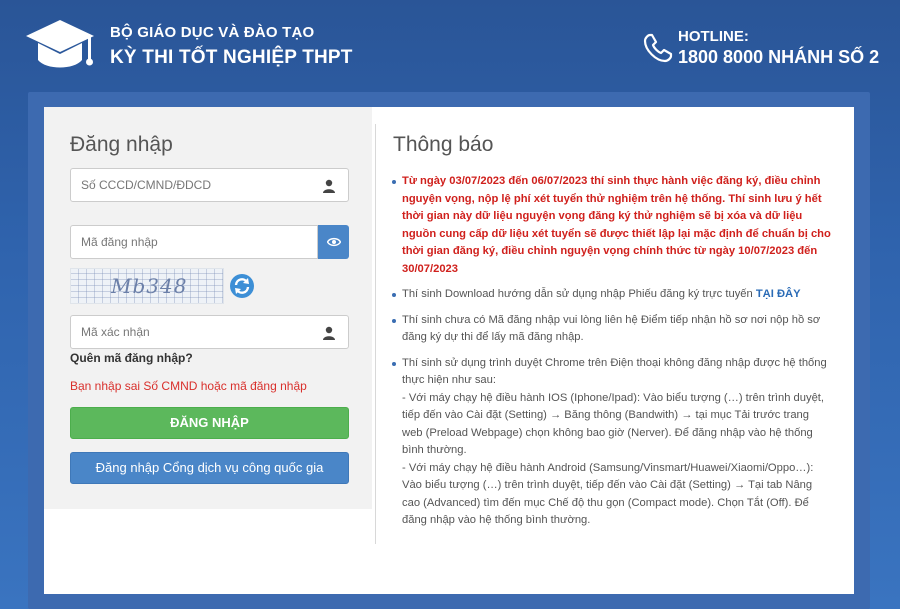 This screenshot has width=900, height=609. Describe the element at coordinates (188, 386) in the screenshot. I see `error-message: Bạn nhập sai Số CMND hoặc mã đăng nhập` at that location.